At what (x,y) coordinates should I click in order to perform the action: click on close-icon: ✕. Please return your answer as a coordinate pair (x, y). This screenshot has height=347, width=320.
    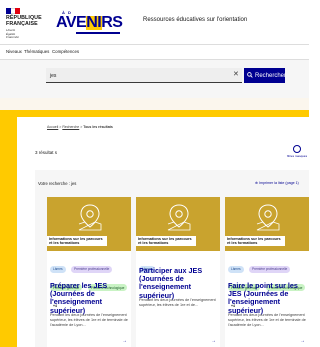
    Looking at the image, I should click on (236, 74).